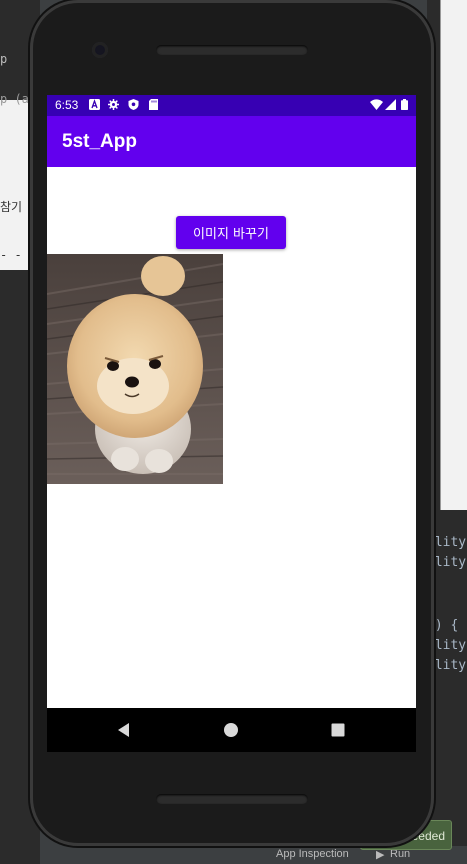 This screenshot has width=467, height=864. What do you see at coordinates (153, 104) in the screenshot?
I see `sd-card-icon` at bounding box center [153, 104].